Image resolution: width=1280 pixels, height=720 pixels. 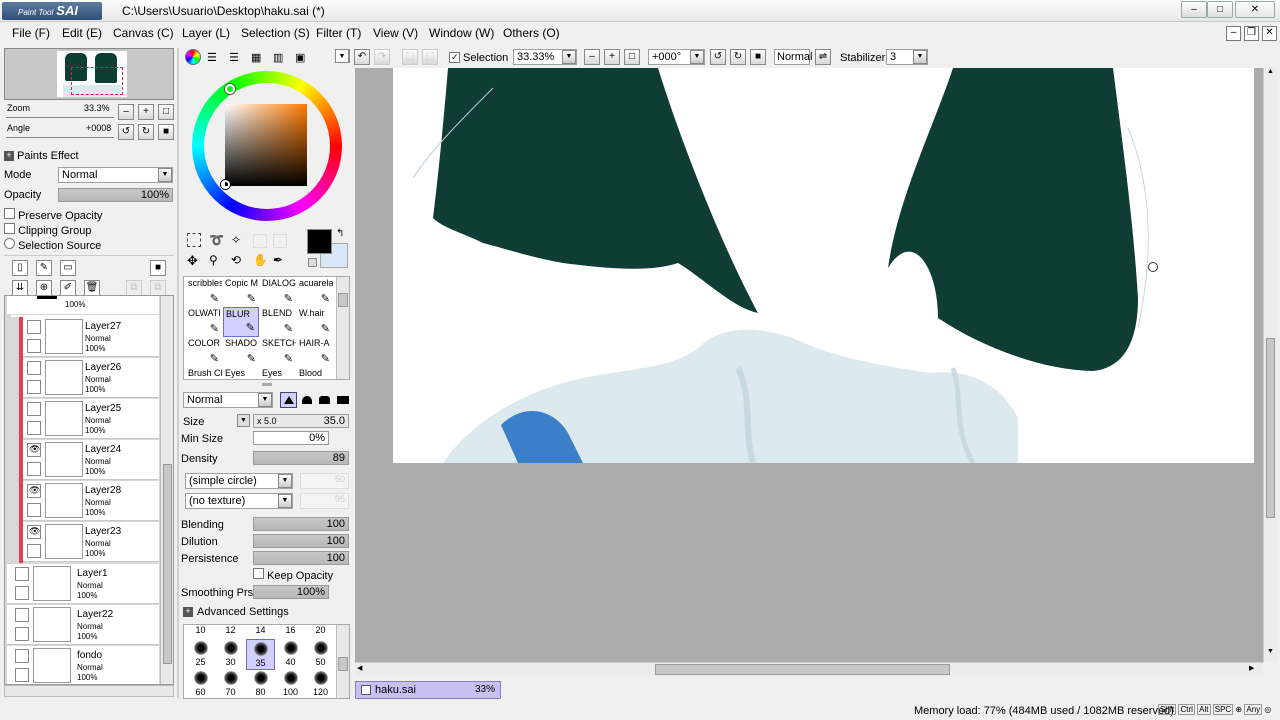 What do you see at coordinates (20, 268) in the screenshot?
I see `new-layer-icon: ▯` at bounding box center [20, 268].